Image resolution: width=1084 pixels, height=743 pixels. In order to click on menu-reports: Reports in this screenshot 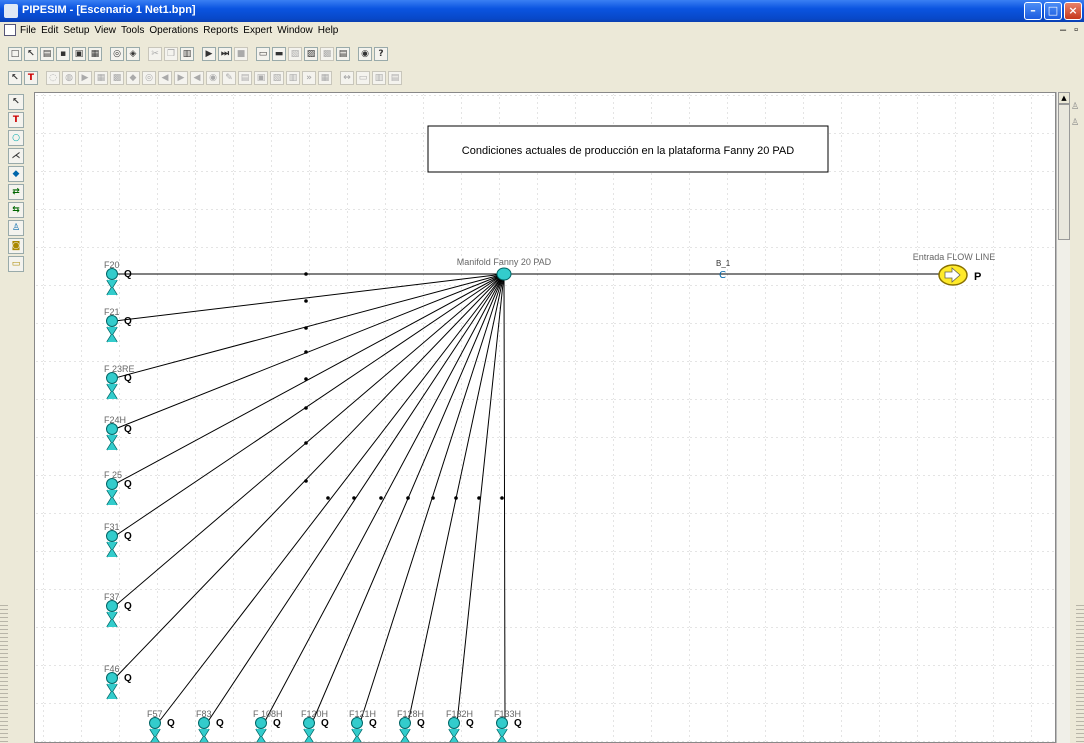, I will do `click(220, 30)`.